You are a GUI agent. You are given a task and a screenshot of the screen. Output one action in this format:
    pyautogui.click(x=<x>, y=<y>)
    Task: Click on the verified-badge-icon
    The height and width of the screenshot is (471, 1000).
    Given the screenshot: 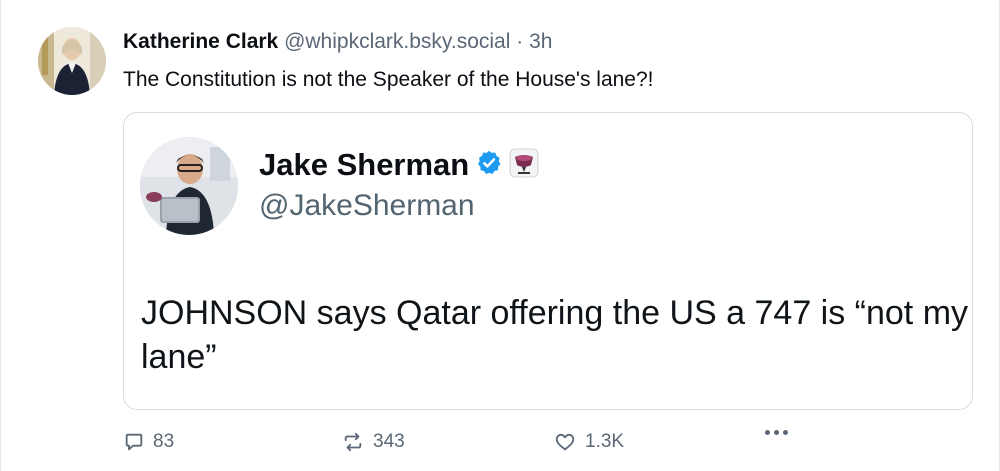 What is the action you would take?
    pyautogui.click(x=489, y=165)
    